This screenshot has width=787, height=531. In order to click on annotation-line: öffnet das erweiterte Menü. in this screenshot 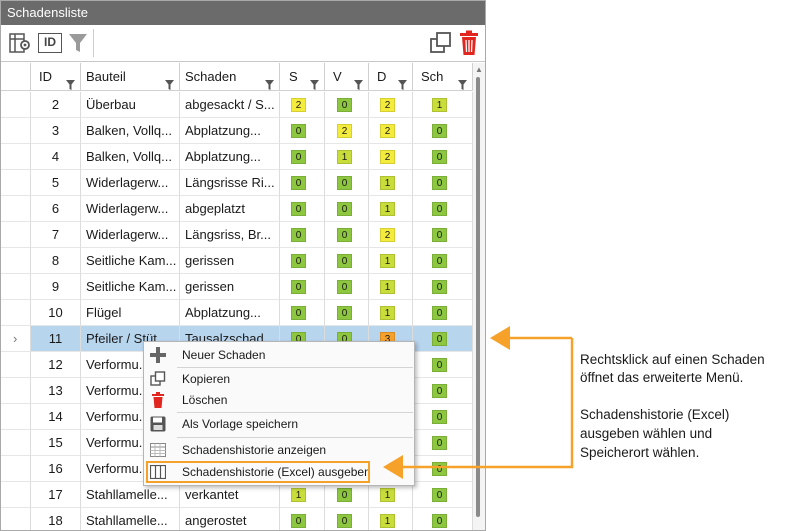, I will do `click(662, 377)`.